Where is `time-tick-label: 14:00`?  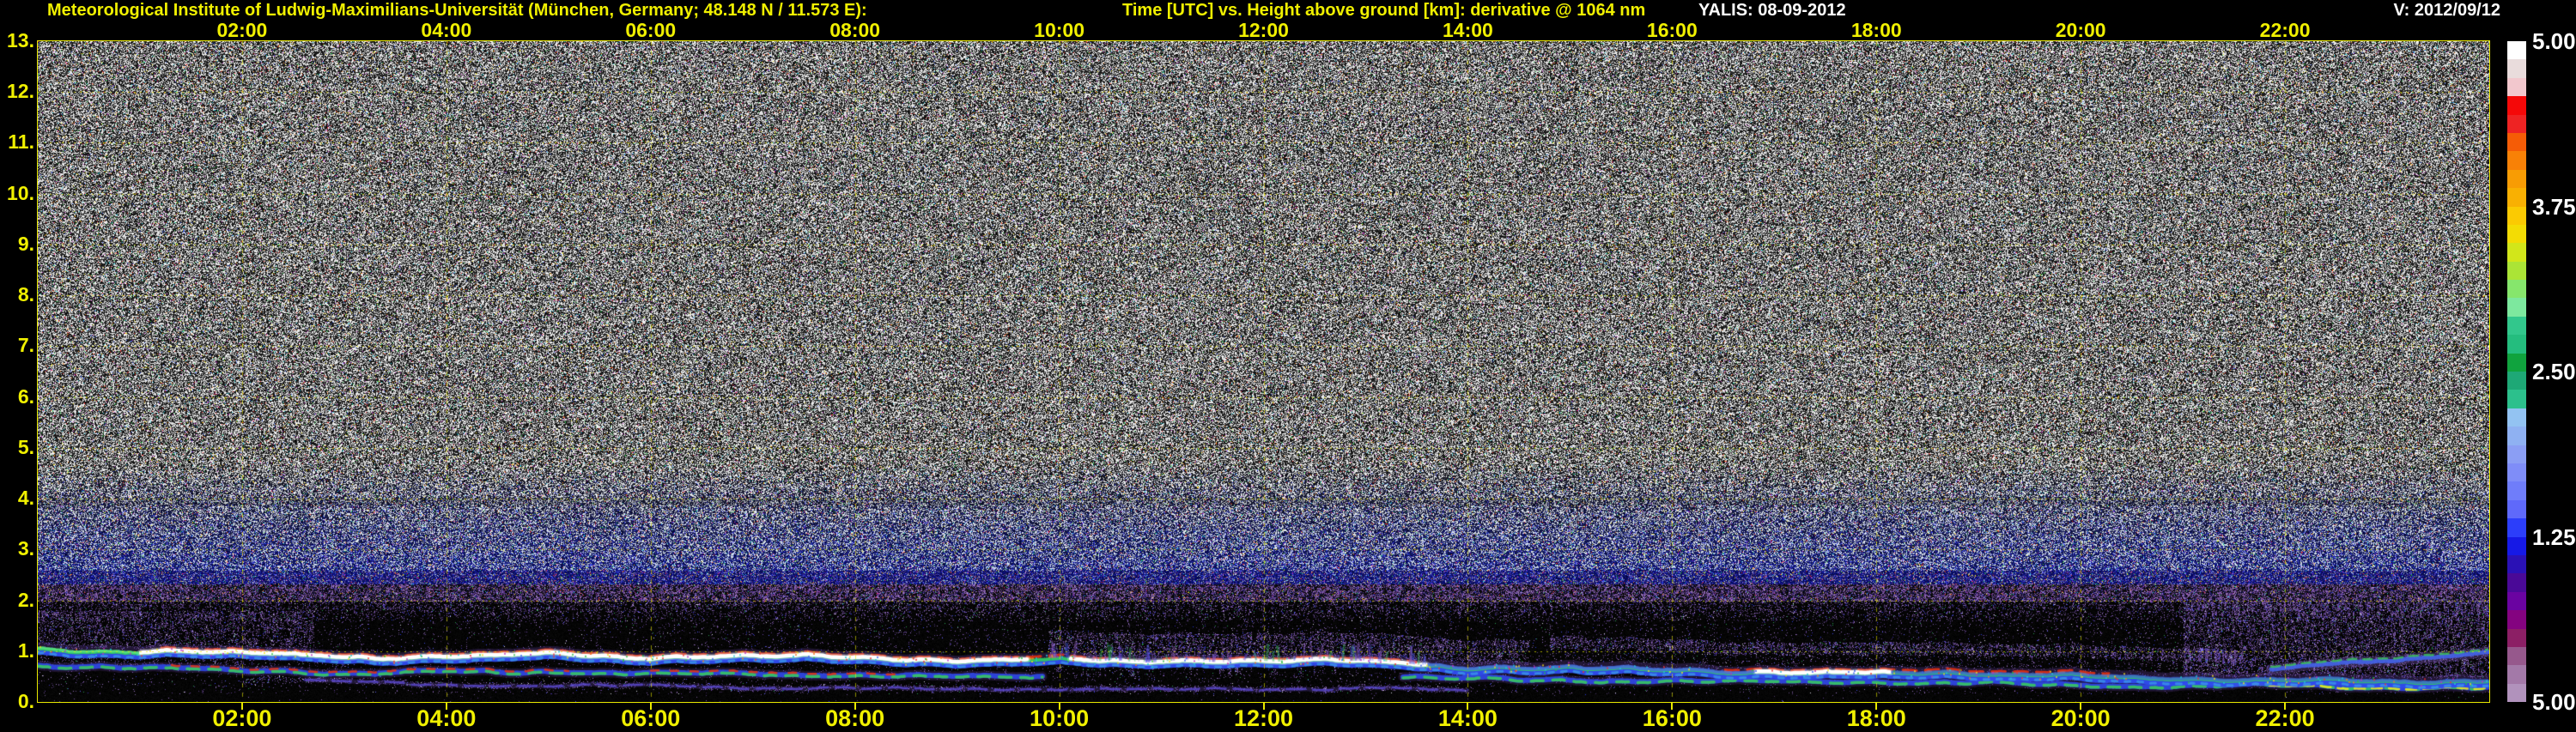
time-tick-label: 14:00 is located at coordinates (1467, 30).